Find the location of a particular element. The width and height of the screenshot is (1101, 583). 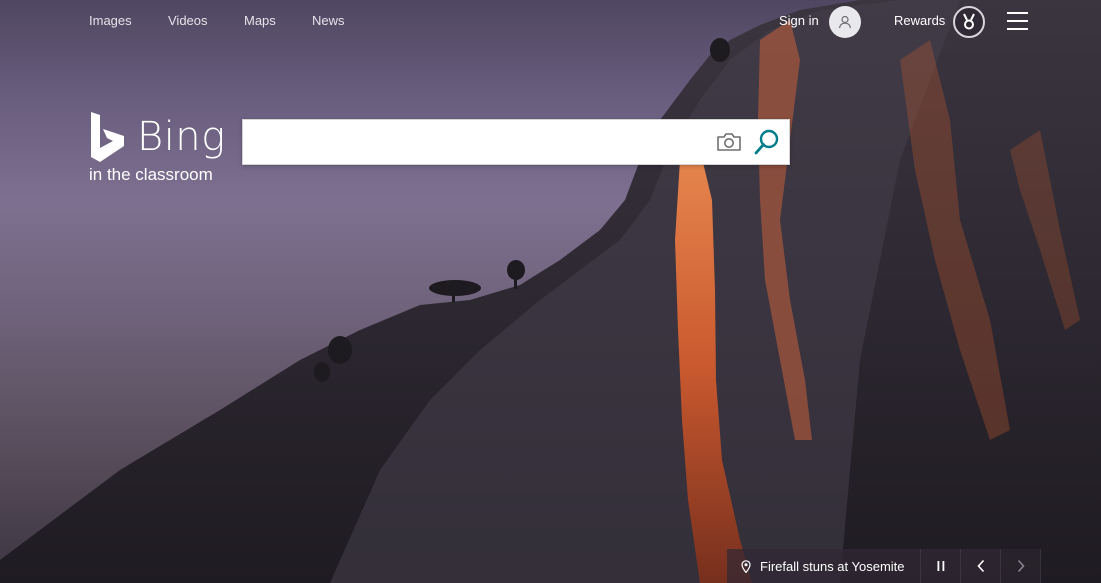

pause-button is located at coordinates (941, 566).